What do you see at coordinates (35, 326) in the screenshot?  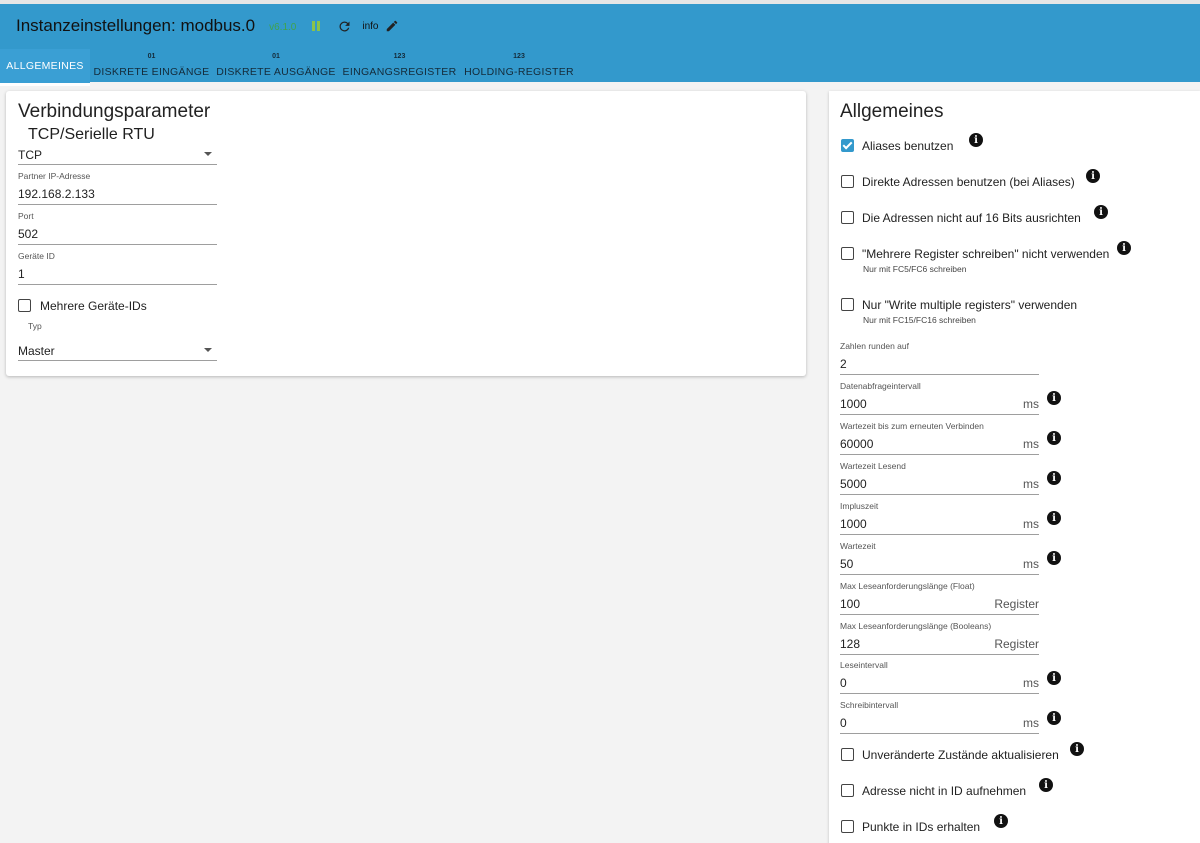 I see `type-label: Typ` at bounding box center [35, 326].